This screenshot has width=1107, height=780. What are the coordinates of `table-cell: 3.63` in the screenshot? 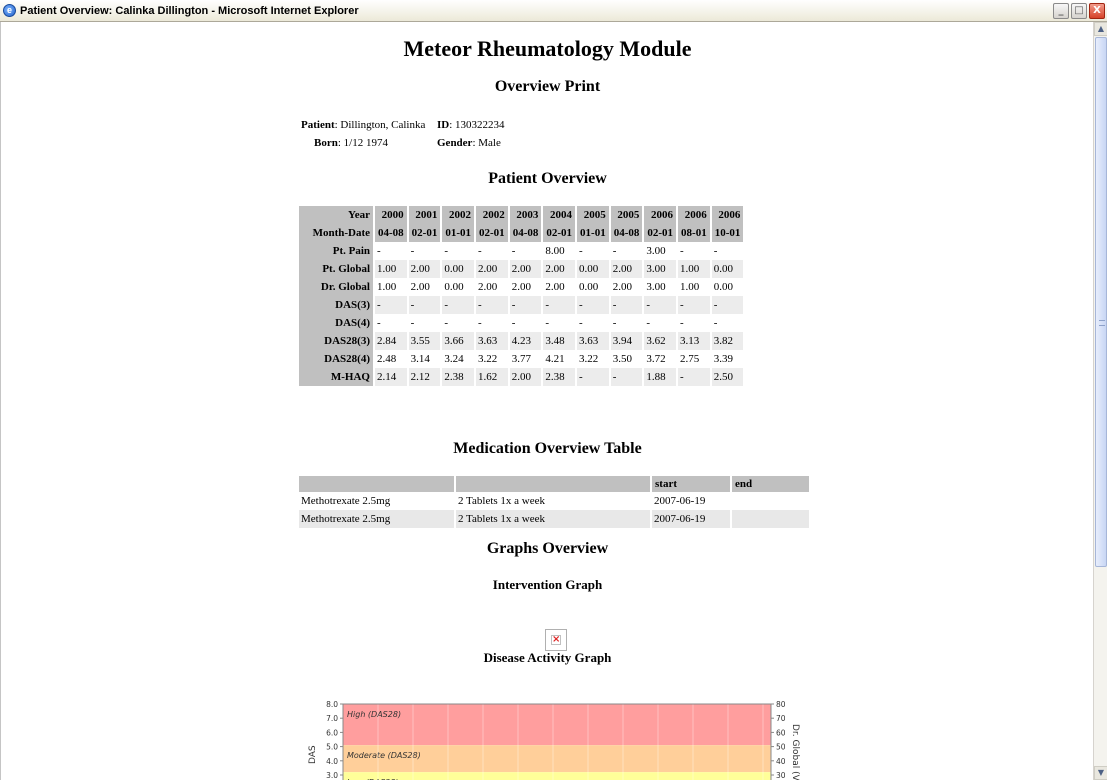 It's located at (491, 341).